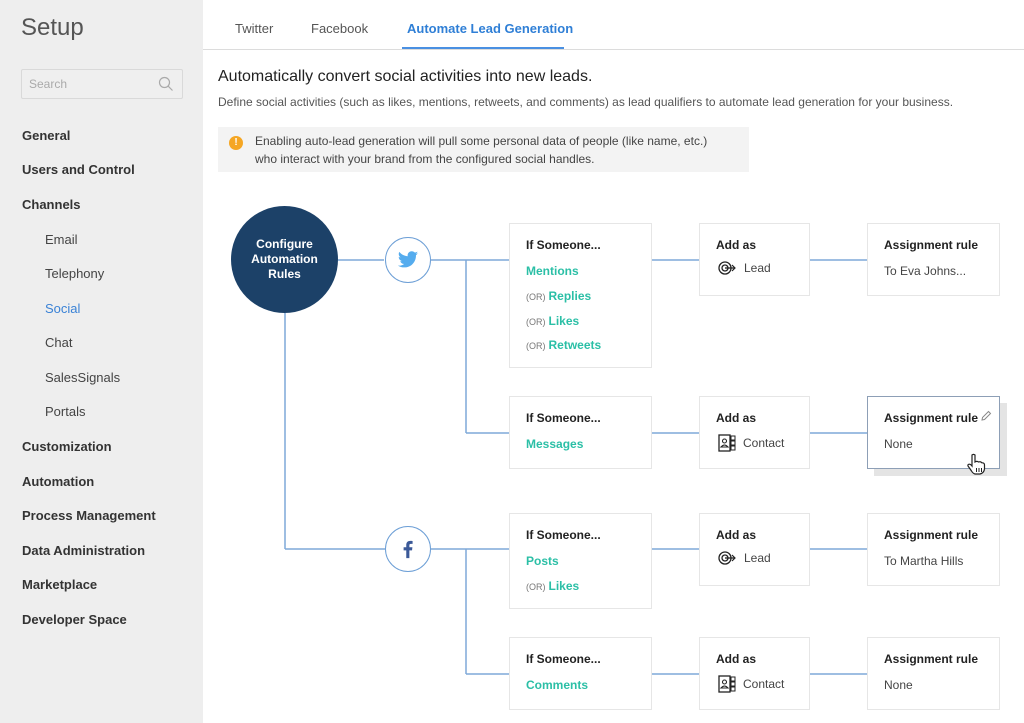 The height and width of the screenshot is (723, 1024). Describe the element at coordinates (46, 135) in the screenshot. I see `sidebar-item-general: General` at that location.